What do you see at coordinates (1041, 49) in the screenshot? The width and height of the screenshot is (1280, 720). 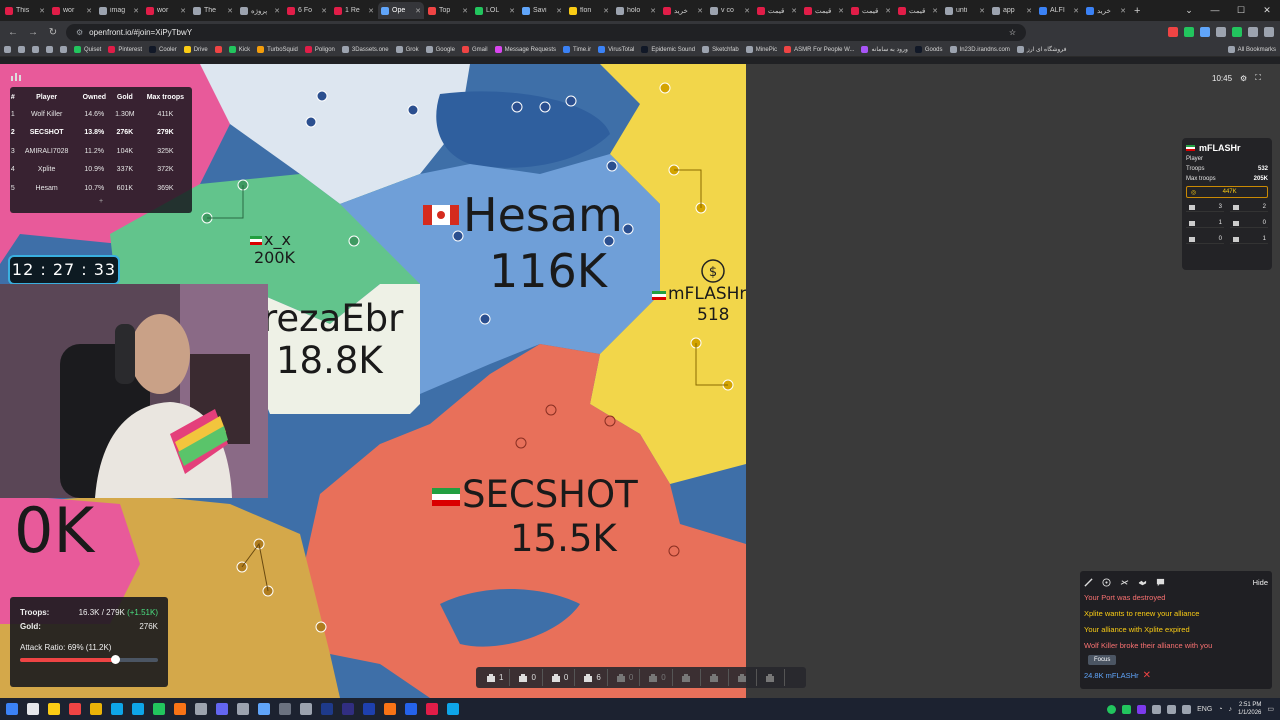 I see `bookmark-item: فروشگاه ای ارز` at bounding box center [1041, 49].